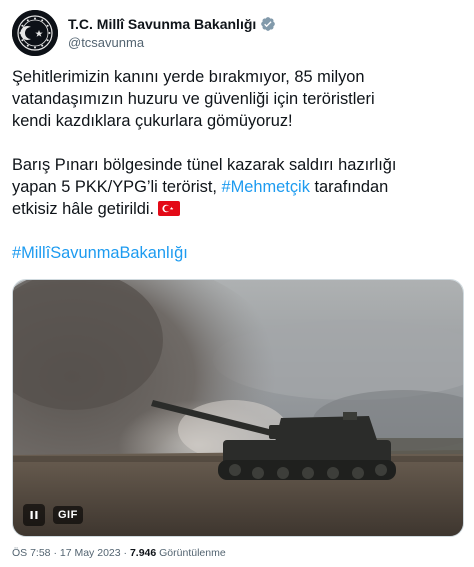 Image resolution: width=474 pixels, height=567 pixels. What do you see at coordinates (143, 553) in the screenshot?
I see `views-count: 7.946` at bounding box center [143, 553].